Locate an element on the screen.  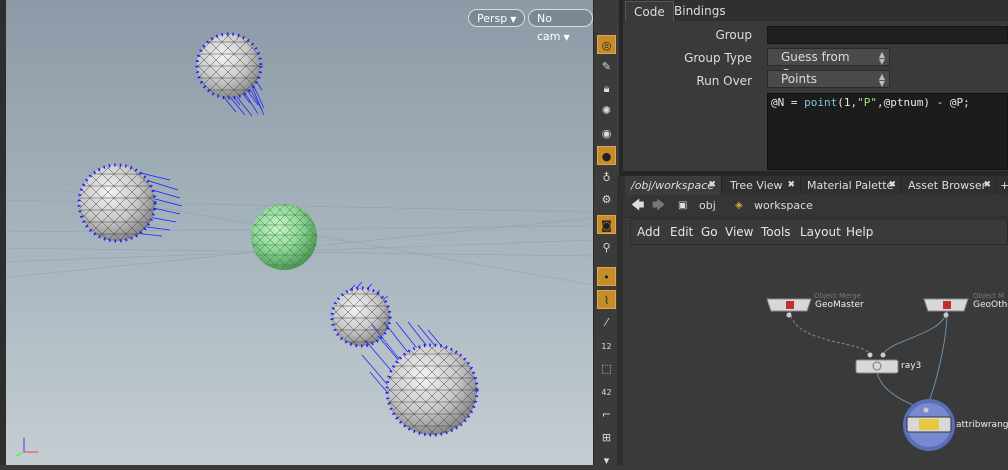
path-obj: obj is located at coordinates (707, 206).